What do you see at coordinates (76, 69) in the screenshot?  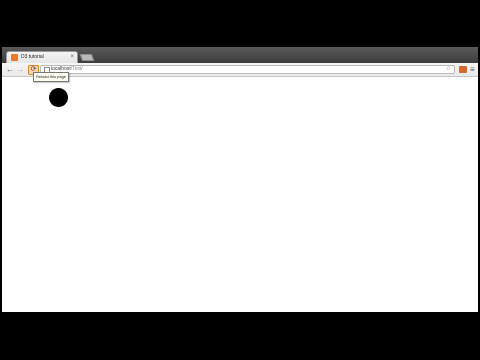 I see `url-path: /Test/` at bounding box center [76, 69].